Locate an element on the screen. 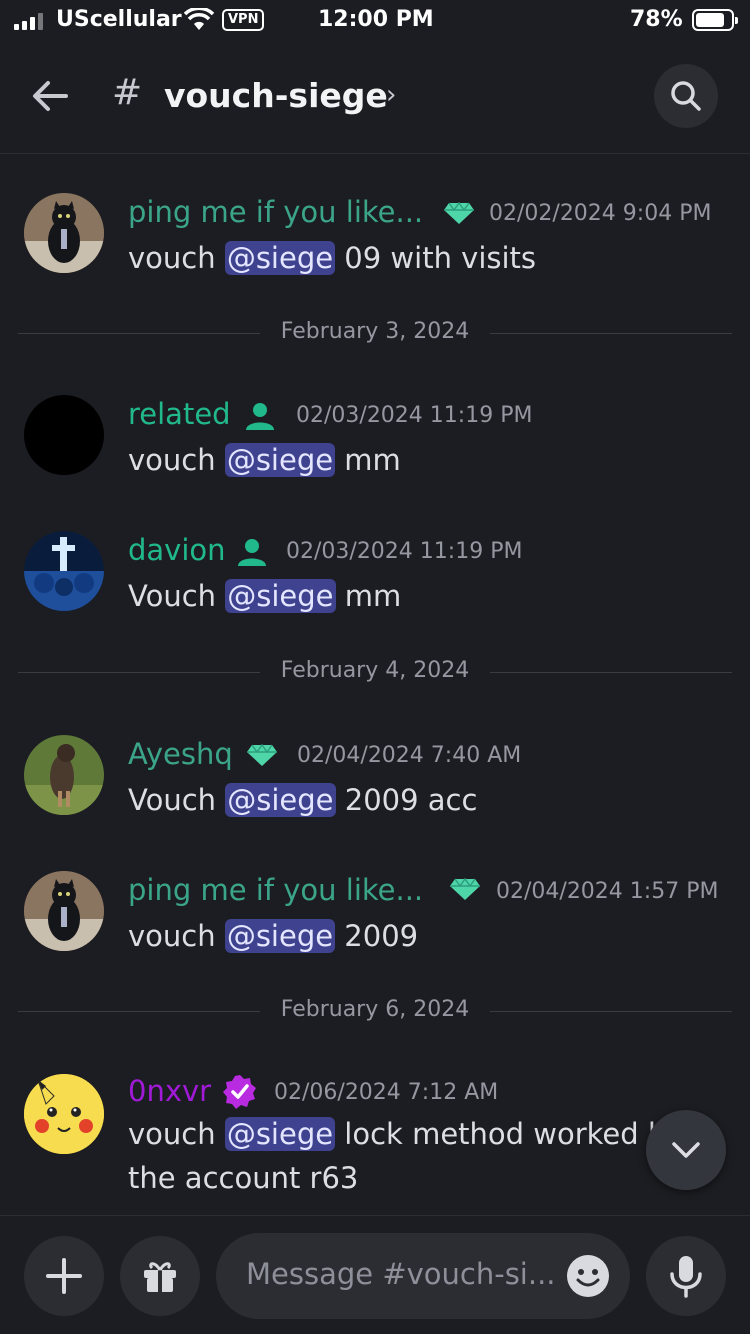 The image size is (750, 1334). message-text: 2009 is located at coordinates (377, 936).